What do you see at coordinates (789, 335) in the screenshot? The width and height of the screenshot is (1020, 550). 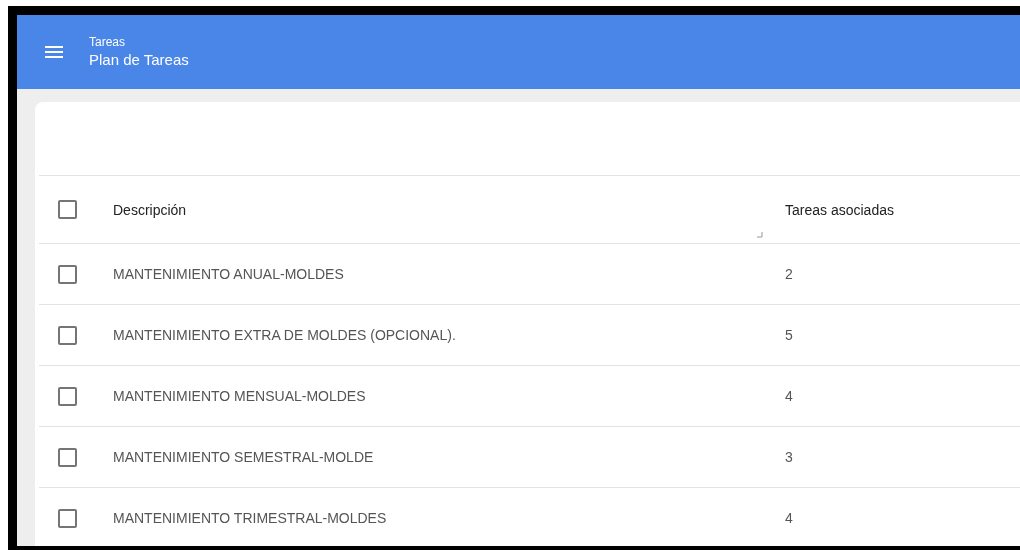 I see `table-cell-text: 5` at bounding box center [789, 335].